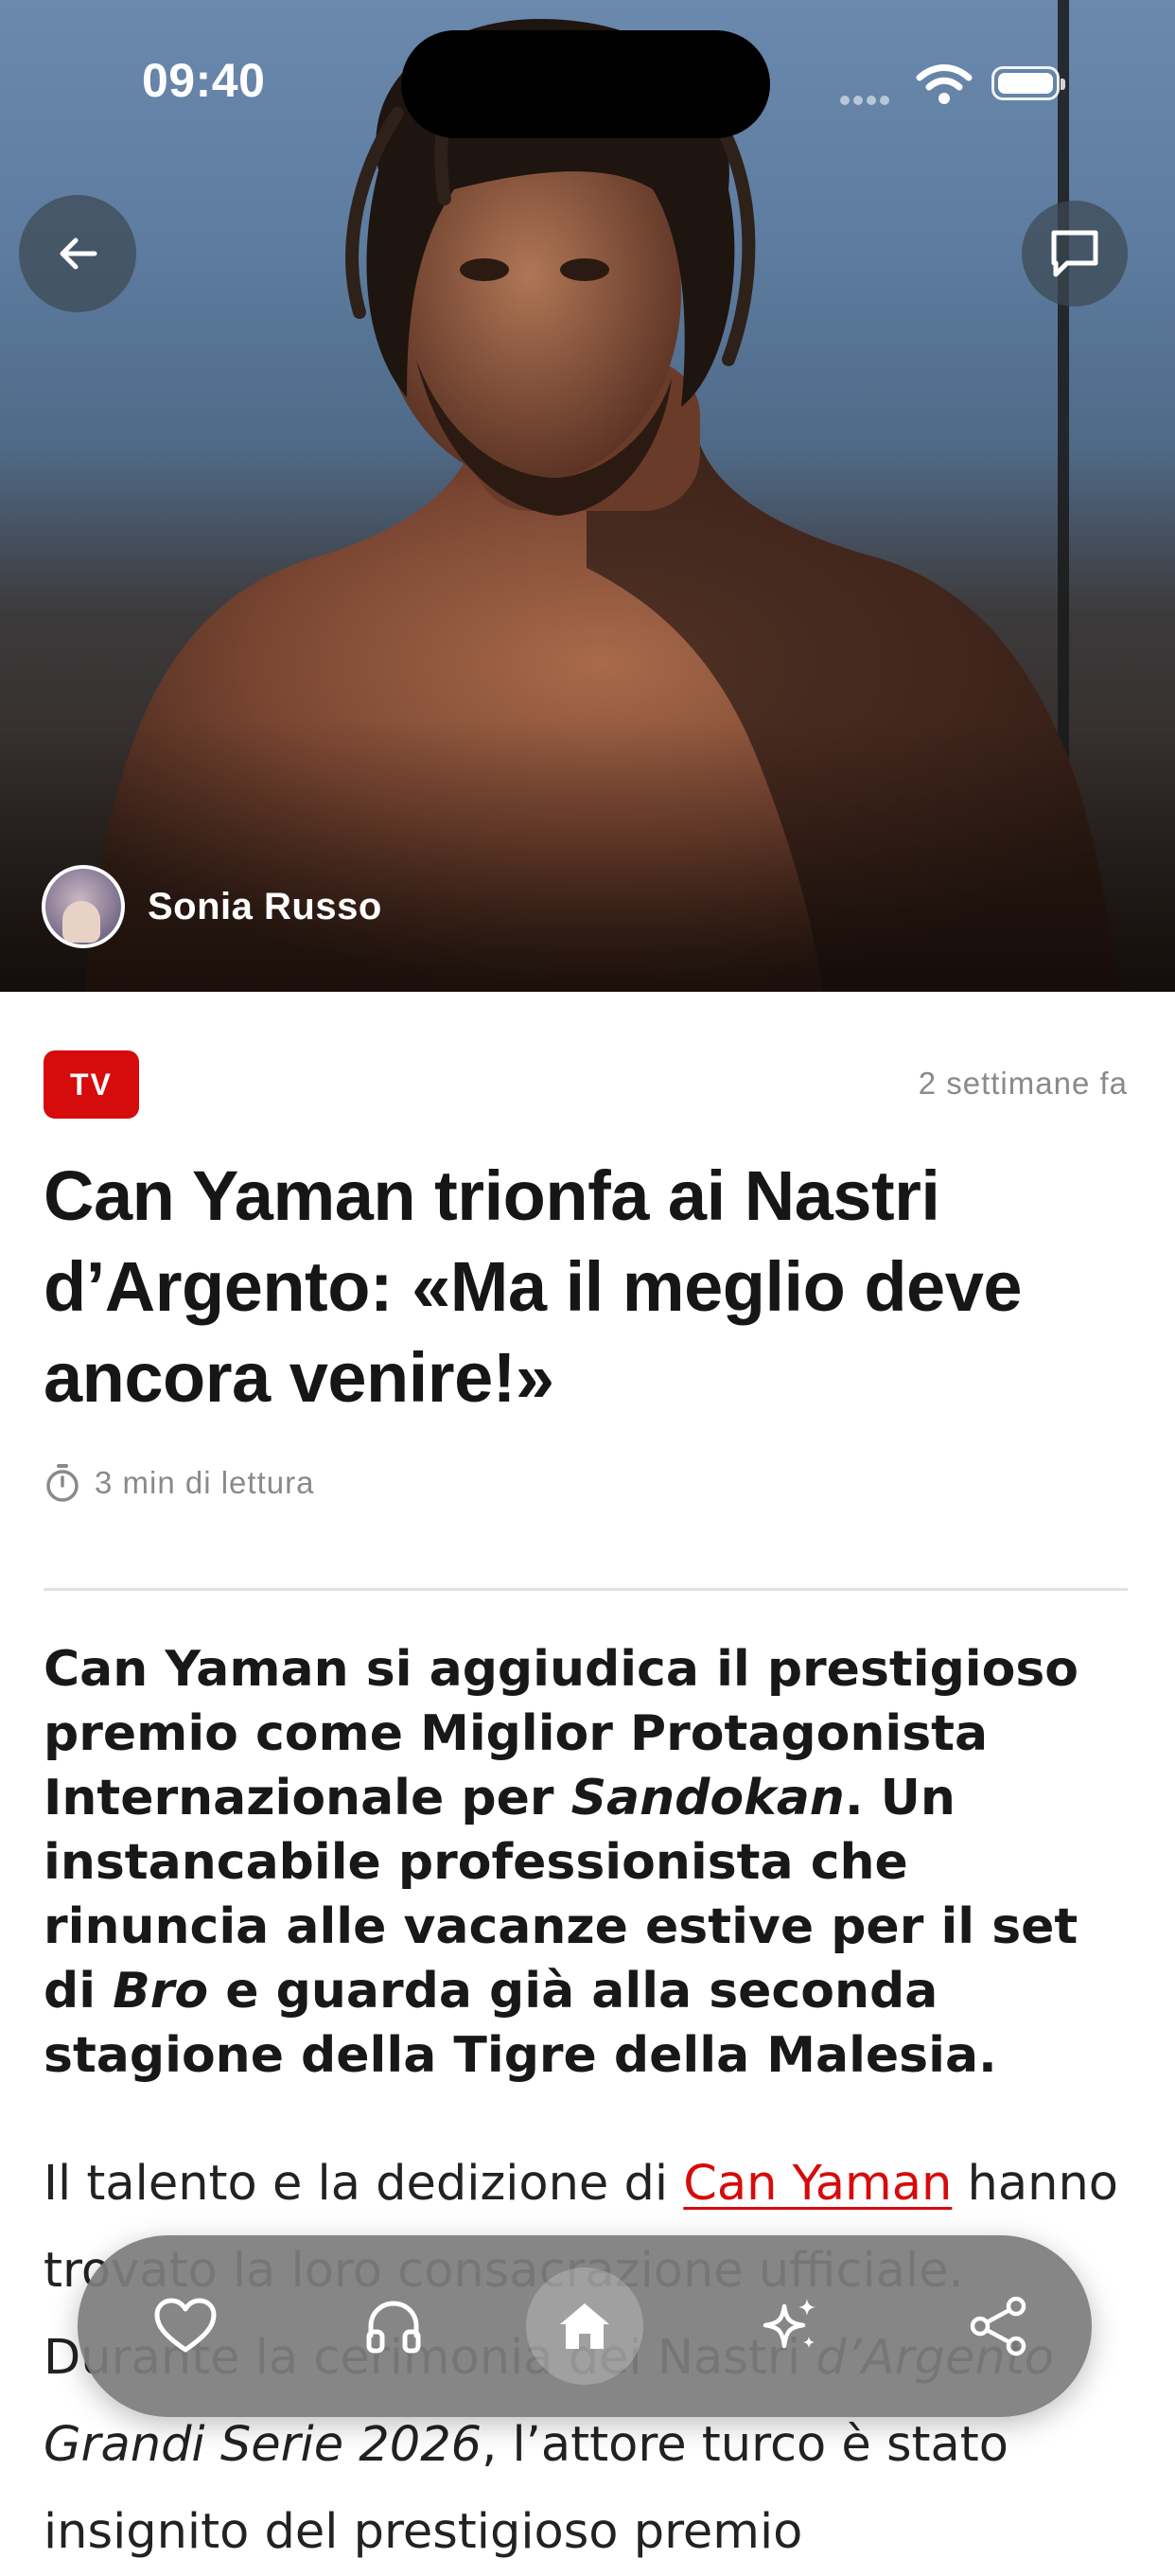  What do you see at coordinates (586, 1589) in the screenshot?
I see `divider` at bounding box center [586, 1589].